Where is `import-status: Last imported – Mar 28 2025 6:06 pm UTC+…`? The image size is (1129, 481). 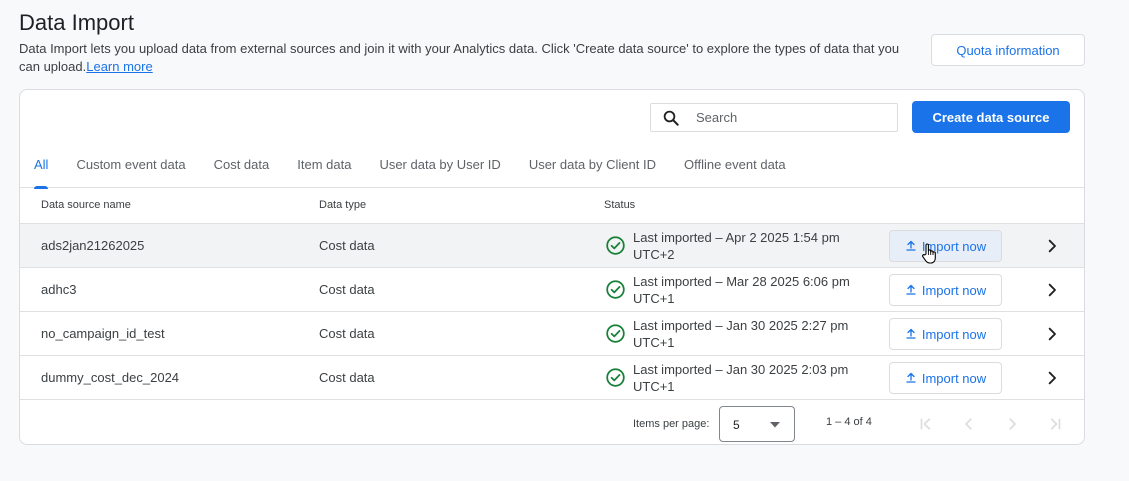 import-status: Last imported – Mar 28 2025 6:06 pm UTC+… is located at coordinates (753, 290).